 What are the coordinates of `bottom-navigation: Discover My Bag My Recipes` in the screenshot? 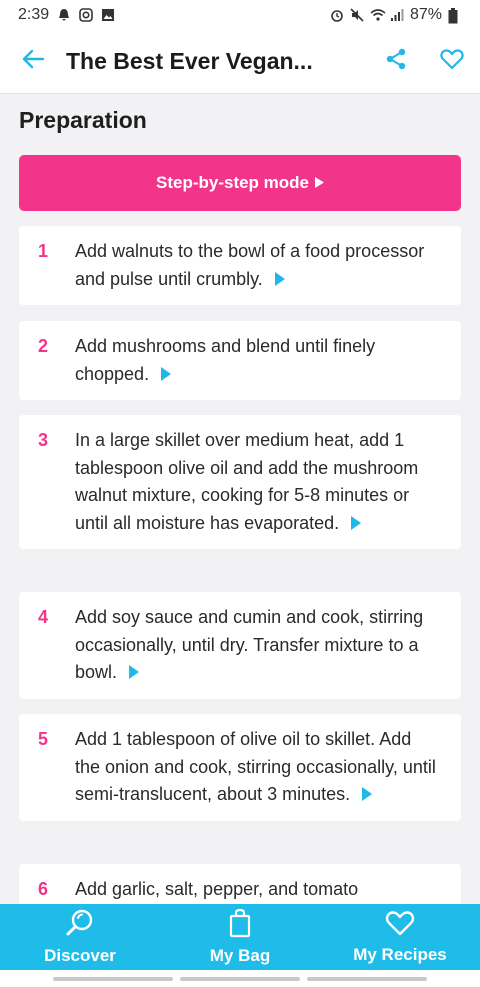 It's located at (240, 937).